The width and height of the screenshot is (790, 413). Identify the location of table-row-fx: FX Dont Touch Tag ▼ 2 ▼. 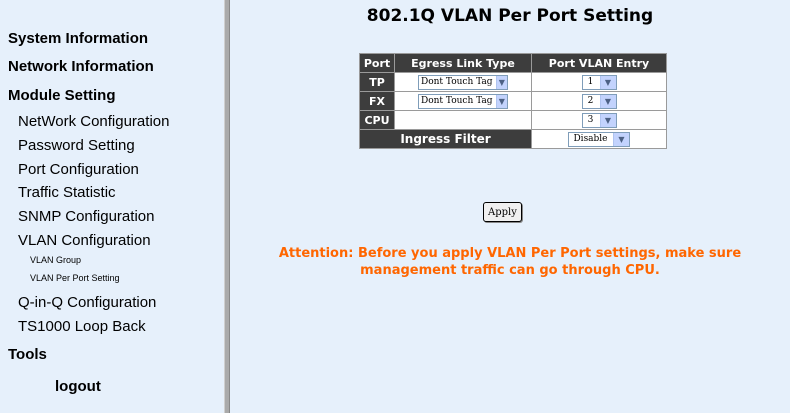
(513, 101).